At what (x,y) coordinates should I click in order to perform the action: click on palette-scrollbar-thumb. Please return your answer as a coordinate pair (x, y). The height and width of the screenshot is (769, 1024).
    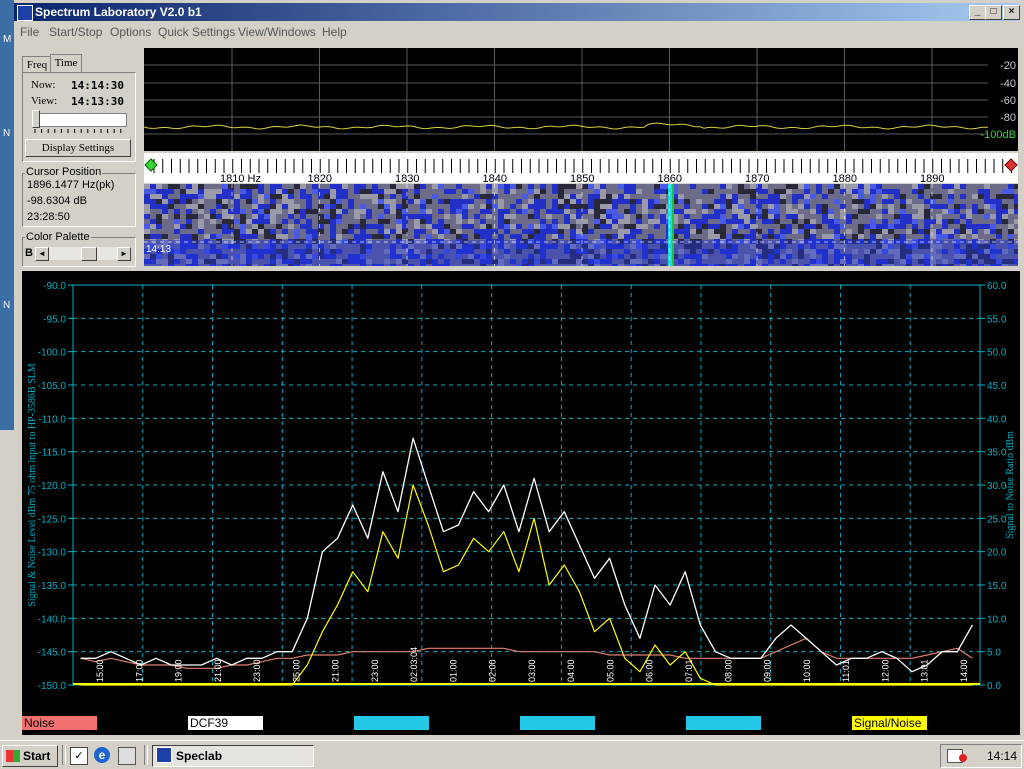
    Looking at the image, I should click on (89, 254).